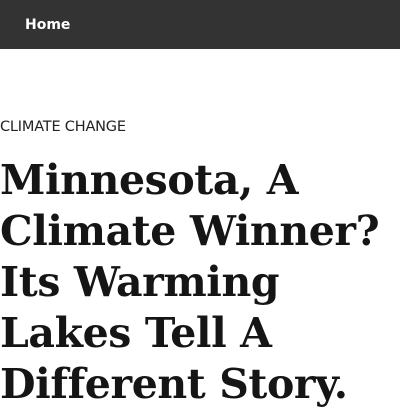  Describe the element at coordinates (174, 384) in the screenshot. I see `headline-line: Different Story.` at that location.